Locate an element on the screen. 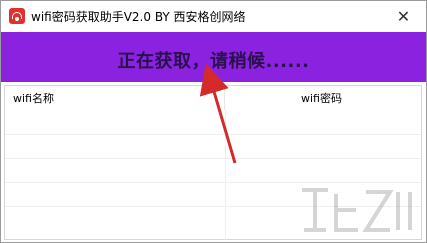 The image size is (427, 243). column-header-wifi-name: wifi名称 is located at coordinates (115, 98).